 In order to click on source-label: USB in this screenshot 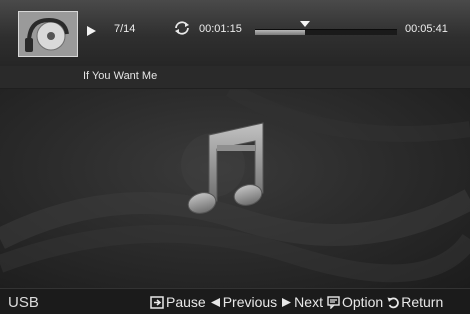, I will do `click(23, 302)`.